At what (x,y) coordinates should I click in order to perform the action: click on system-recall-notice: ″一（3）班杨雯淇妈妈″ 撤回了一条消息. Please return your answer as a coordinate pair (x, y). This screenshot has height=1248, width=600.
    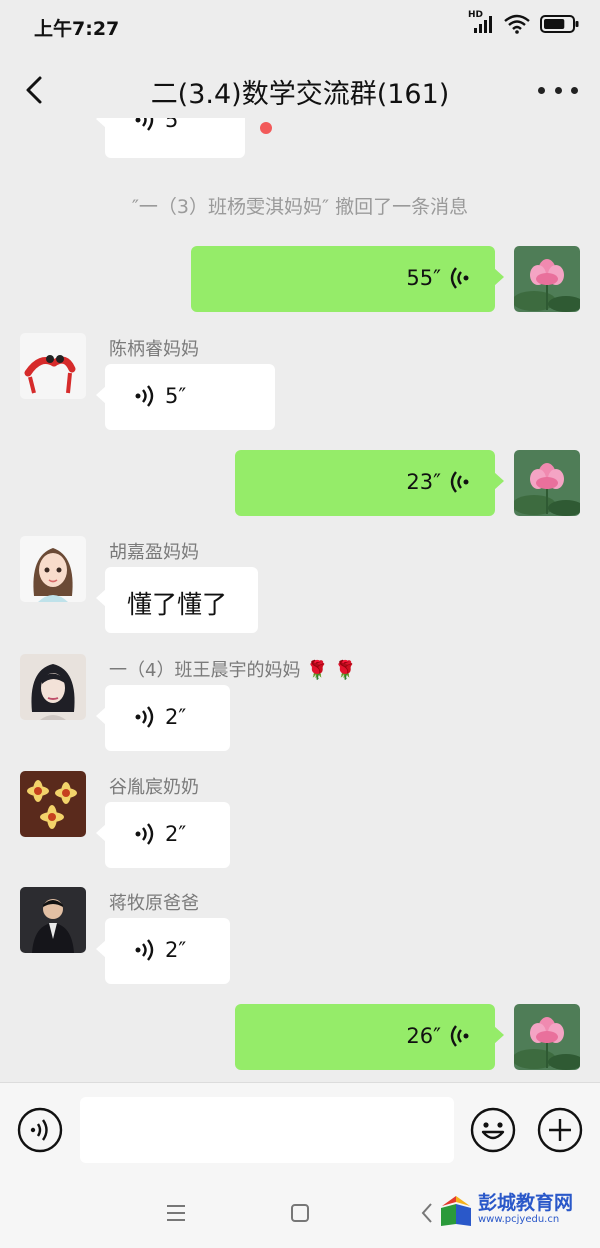
    Looking at the image, I should click on (300, 207).